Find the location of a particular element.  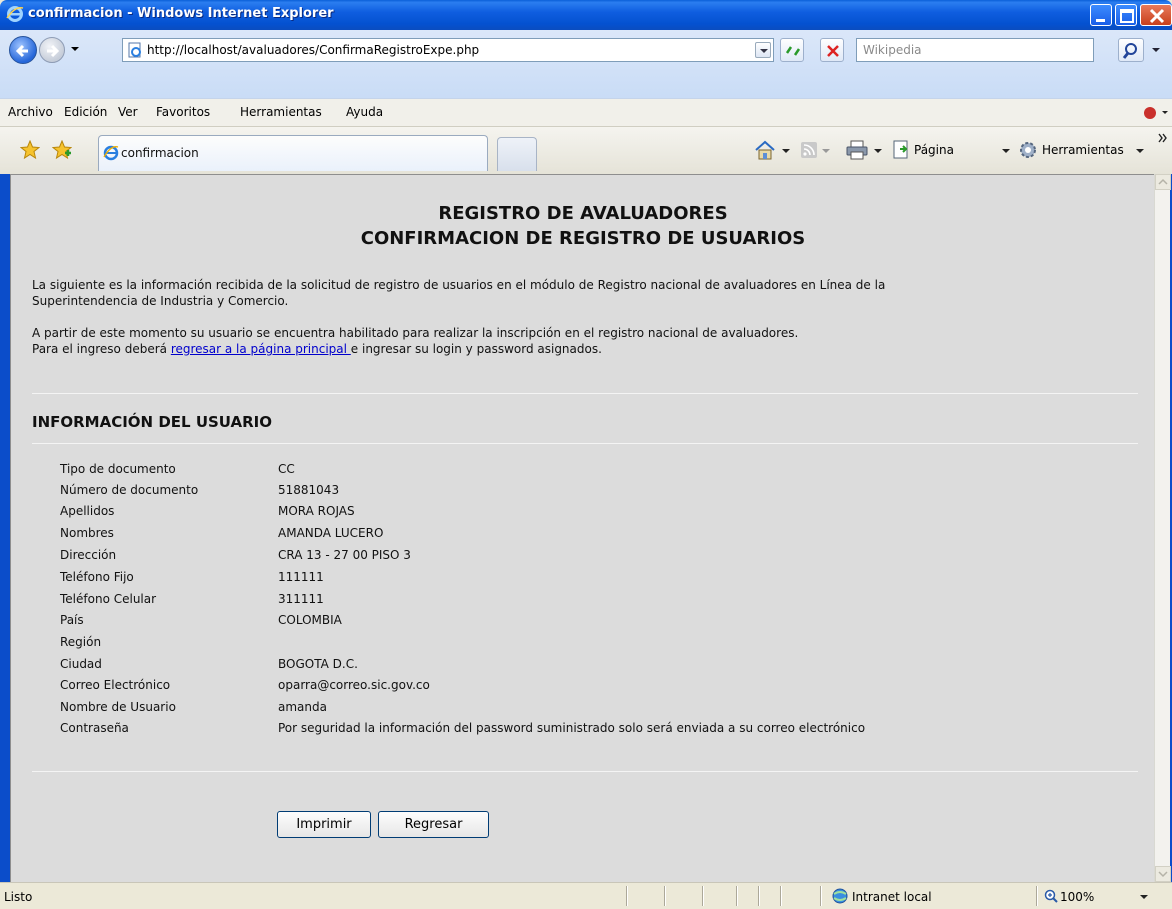

menu-ver: Ver is located at coordinates (128, 112).